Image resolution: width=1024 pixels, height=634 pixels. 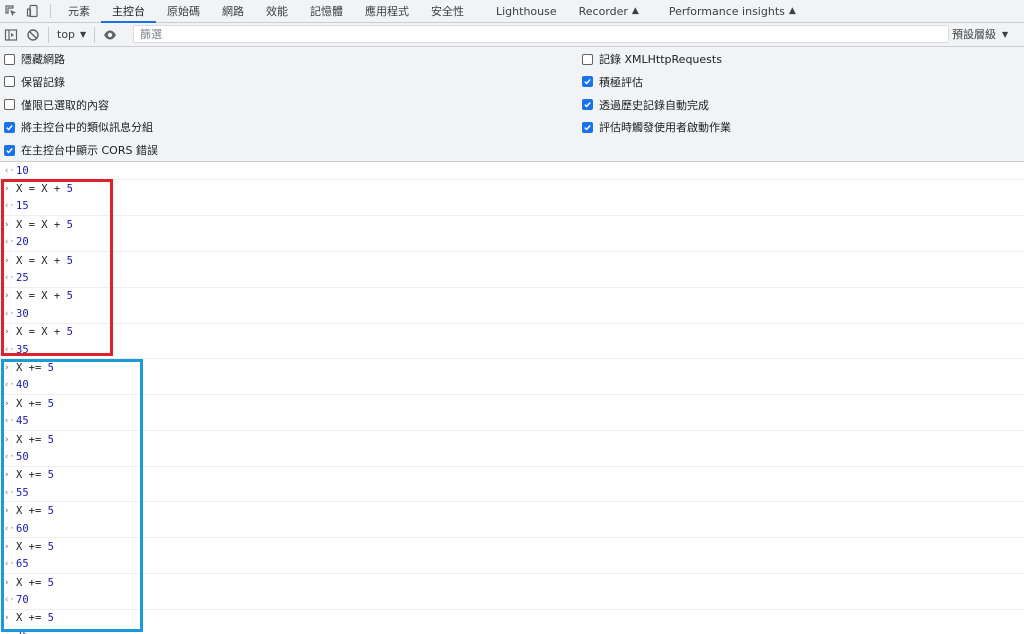 I want to click on result-value: 20, so click(x=22, y=242).